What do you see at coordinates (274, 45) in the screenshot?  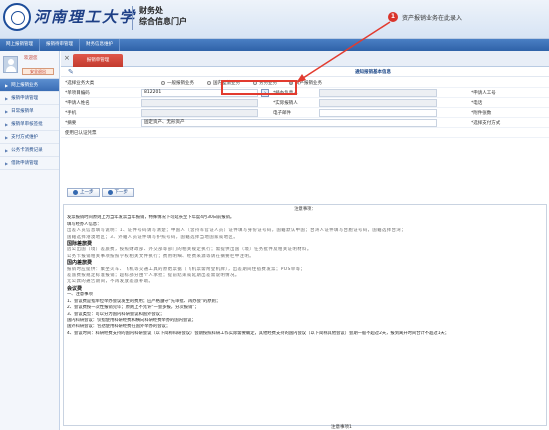 I see `top-nav: 网上报销管理 报销待审管理 财务信息维护` at bounding box center [274, 45].